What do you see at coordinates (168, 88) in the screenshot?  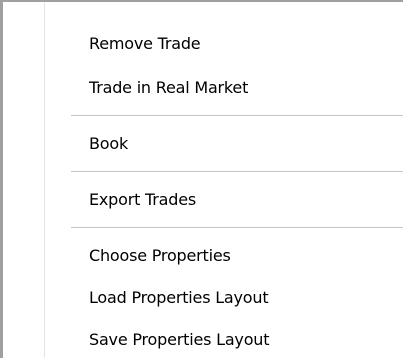 I see `menu-item-trade-in-real-market: Trade in Real Market` at bounding box center [168, 88].